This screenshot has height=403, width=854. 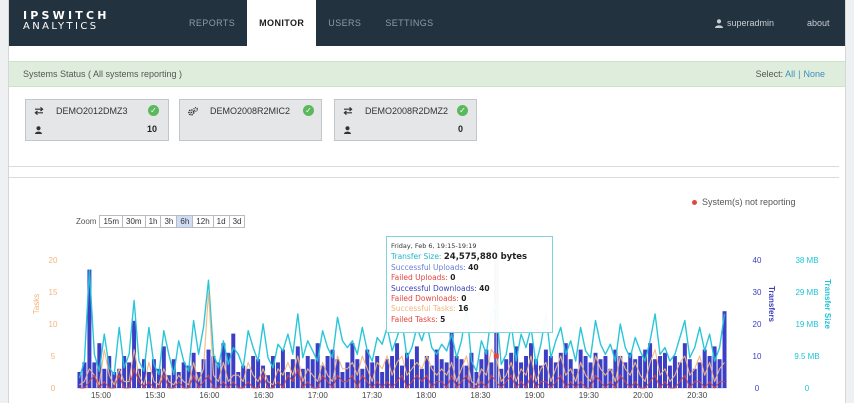 I want to click on time-tick-label: 20:00, so click(x=643, y=395).